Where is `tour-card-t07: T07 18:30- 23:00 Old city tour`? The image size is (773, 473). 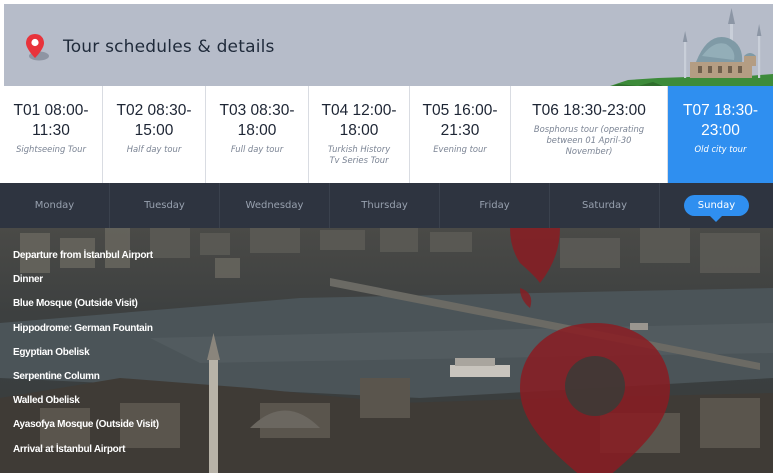 tour-card-t07: T07 18:30- 23:00 Old city tour is located at coordinates (720, 134).